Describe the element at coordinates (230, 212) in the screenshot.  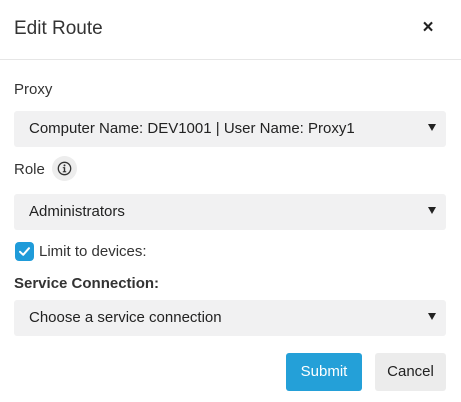
I see `role-select: Administrators` at that location.